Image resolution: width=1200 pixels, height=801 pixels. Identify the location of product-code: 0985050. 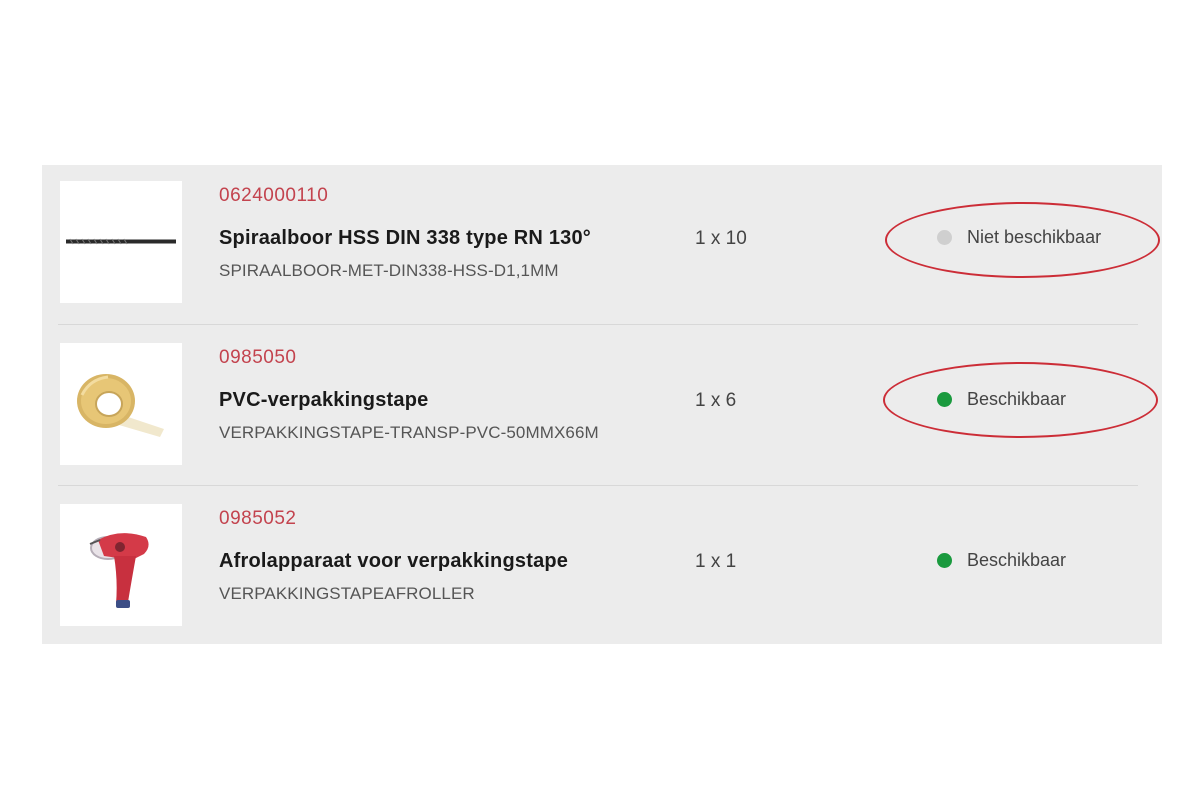
(257, 358).